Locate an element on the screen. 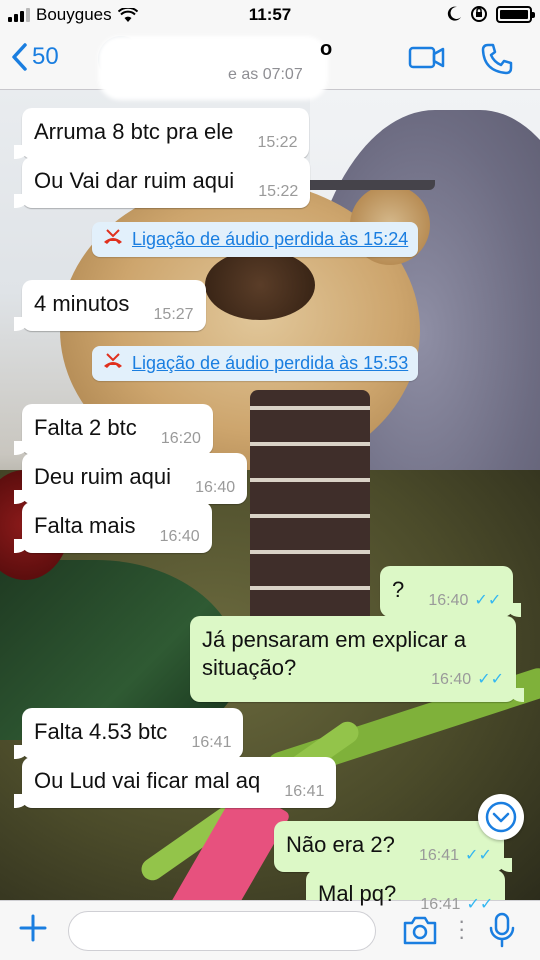 This screenshot has width=540, height=960. attach-button is located at coordinates (33, 931).